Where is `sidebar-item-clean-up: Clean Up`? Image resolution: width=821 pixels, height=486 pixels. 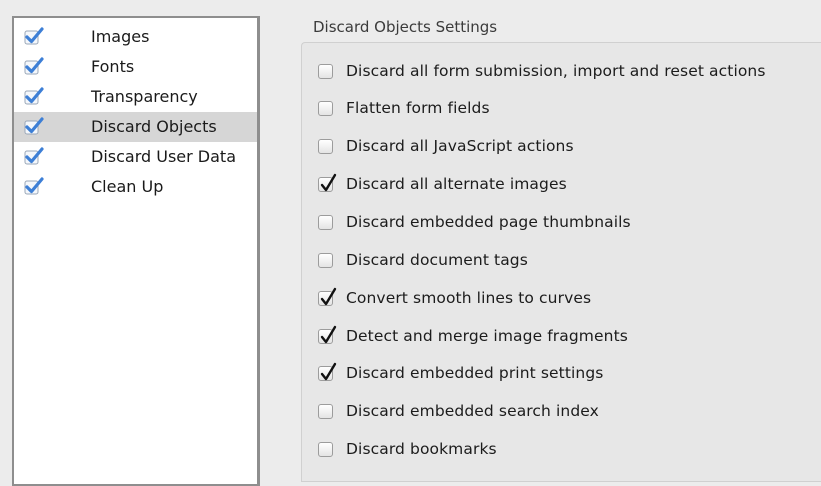
sidebar-item-clean-up: Clean Up is located at coordinates (135, 187).